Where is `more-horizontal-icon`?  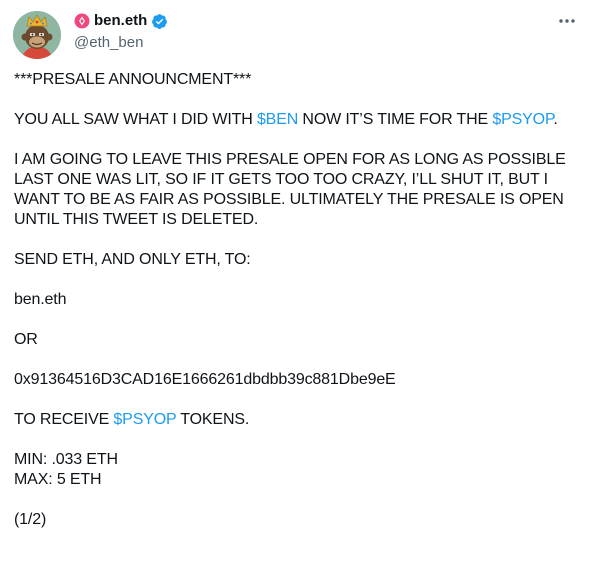
more-horizontal-icon is located at coordinates (567, 21).